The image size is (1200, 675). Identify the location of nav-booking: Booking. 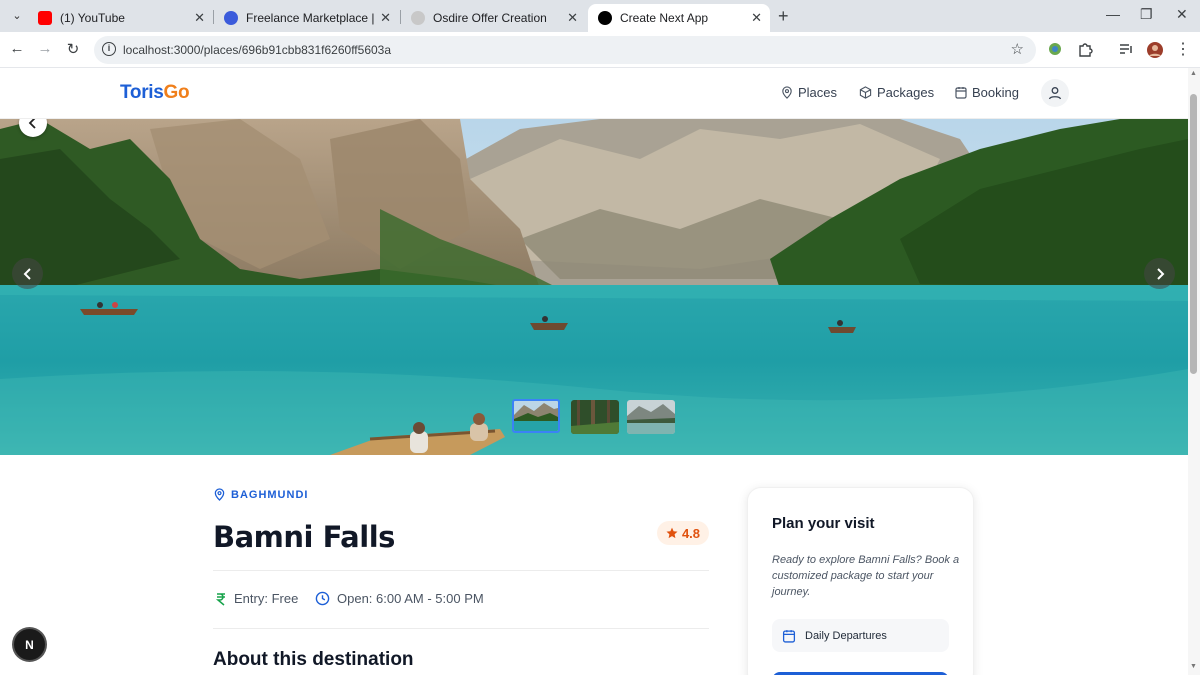
(987, 92).